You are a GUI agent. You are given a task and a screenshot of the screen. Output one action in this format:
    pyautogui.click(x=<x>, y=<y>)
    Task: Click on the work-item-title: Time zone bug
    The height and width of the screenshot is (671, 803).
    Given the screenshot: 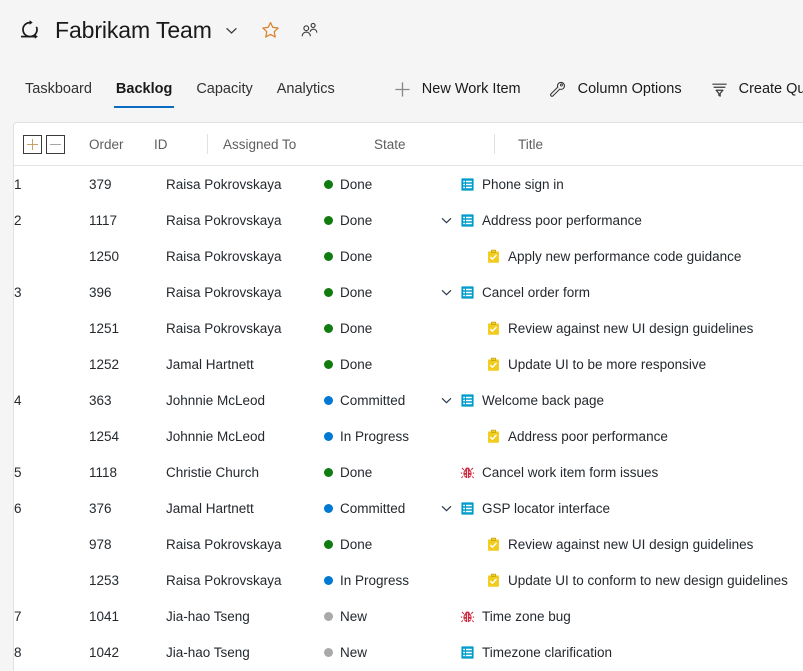 What is the action you would take?
    pyautogui.click(x=526, y=616)
    